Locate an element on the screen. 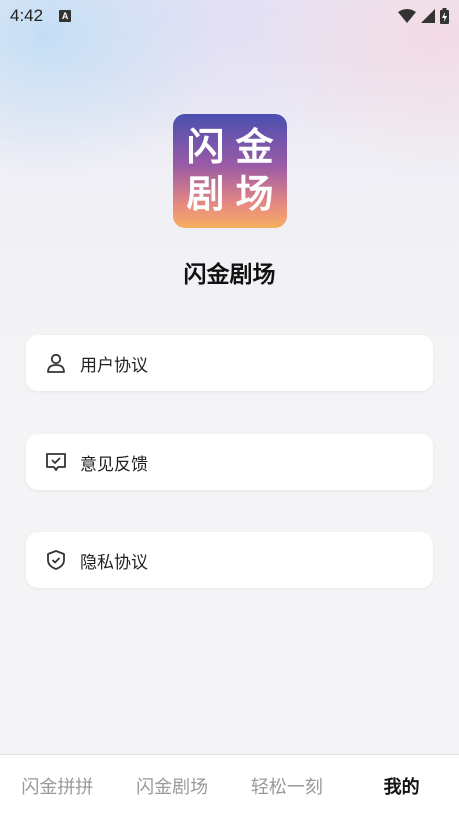 The height and width of the screenshot is (817, 459). tab-shanjin-pinpin: 闪金拼拼 is located at coordinates (57, 786).